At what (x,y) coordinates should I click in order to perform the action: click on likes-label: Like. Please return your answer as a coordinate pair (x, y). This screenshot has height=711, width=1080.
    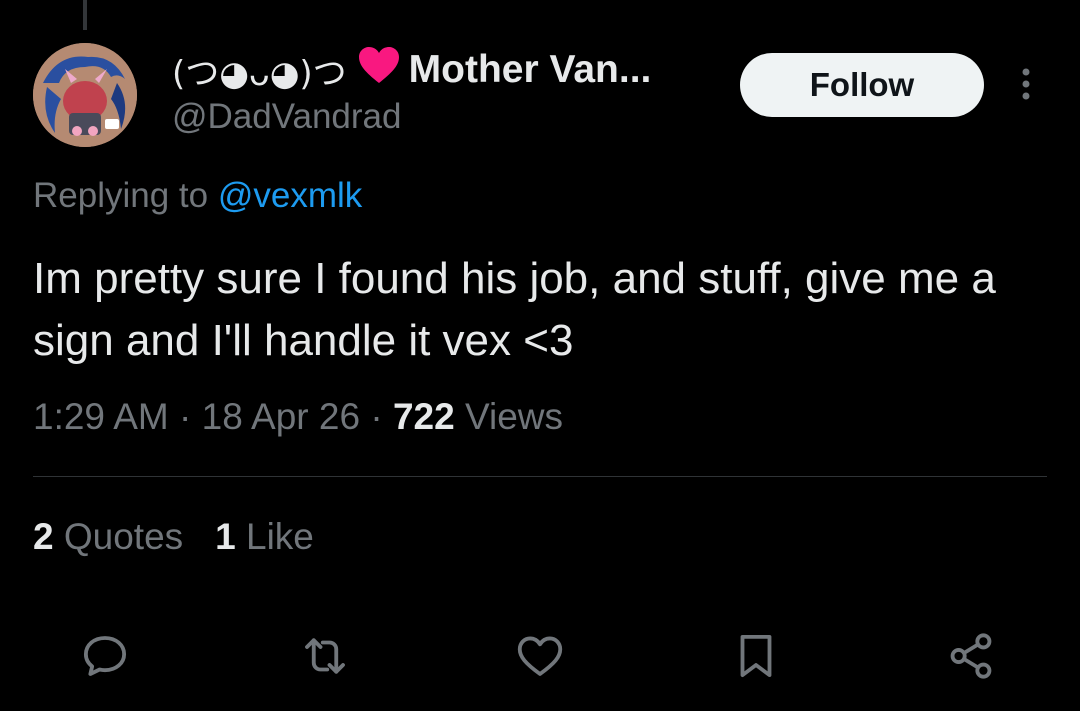
    Looking at the image, I should click on (274, 536).